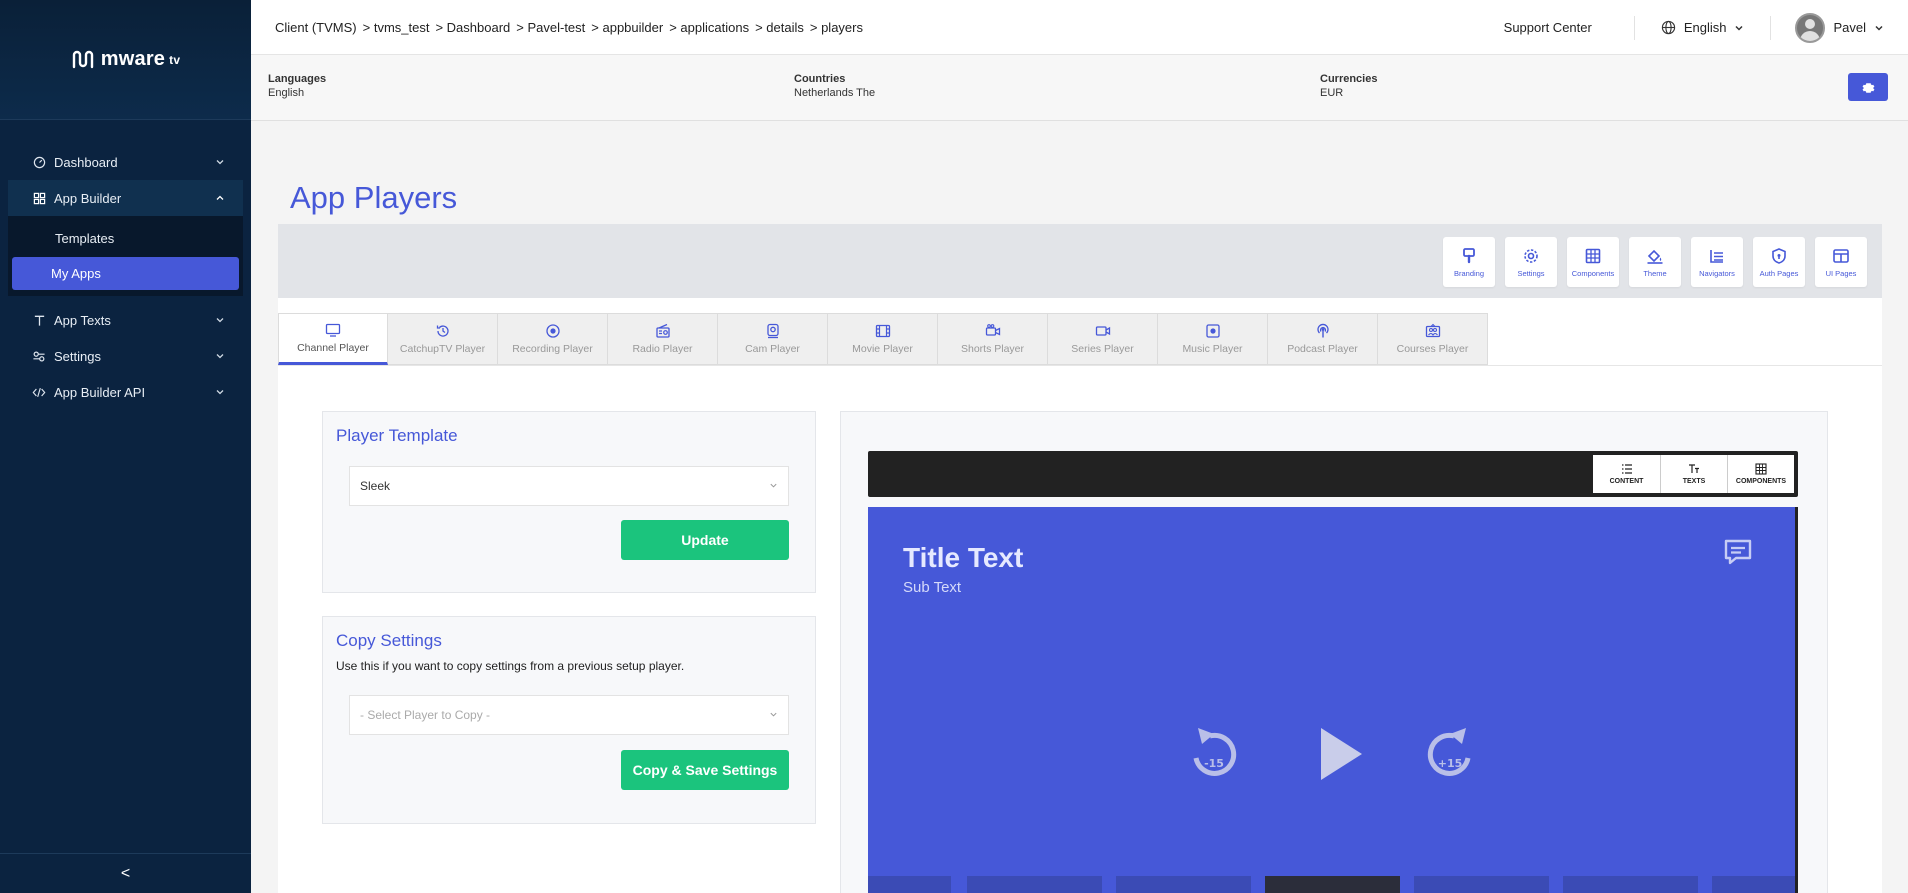 The width and height of the screenshot is (1908, 893). Describe the element at coordinates (627, 27) in the screenshot. I see `breadcrumb-item: > appbuilder` at that location.